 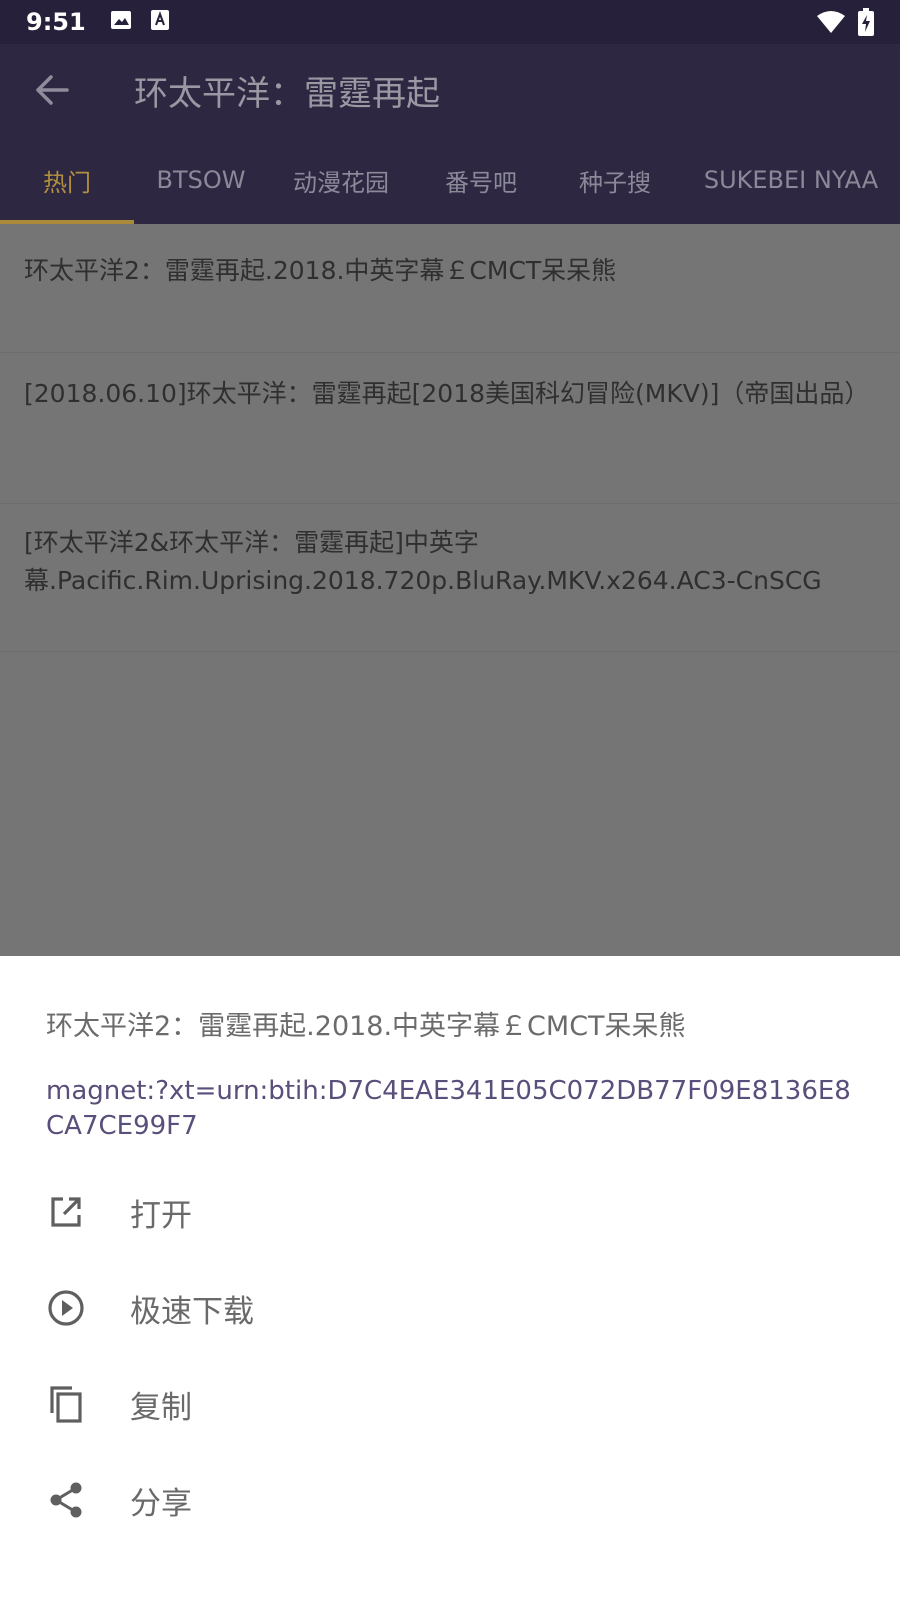 What do you see at coordinates (66, 1500) in the screenshot?
I see `share-icon` at bounding box center [66, 1500].